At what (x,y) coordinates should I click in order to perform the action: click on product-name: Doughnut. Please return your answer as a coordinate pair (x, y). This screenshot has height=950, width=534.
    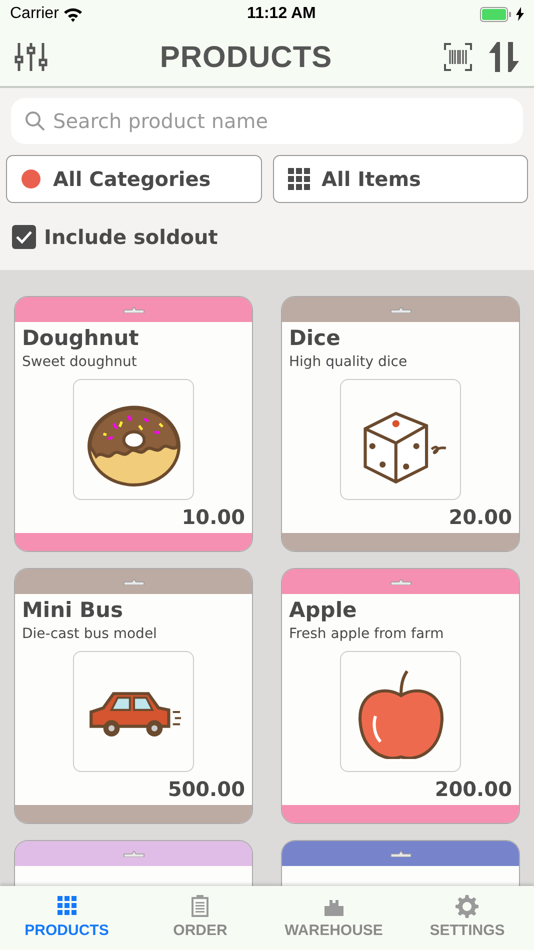
    Looking at the image, I should click on (81, 338).